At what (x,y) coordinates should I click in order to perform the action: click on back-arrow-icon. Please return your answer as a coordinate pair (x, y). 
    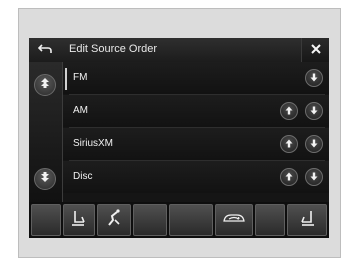
    Looking at the image, I should click on (44, 50).